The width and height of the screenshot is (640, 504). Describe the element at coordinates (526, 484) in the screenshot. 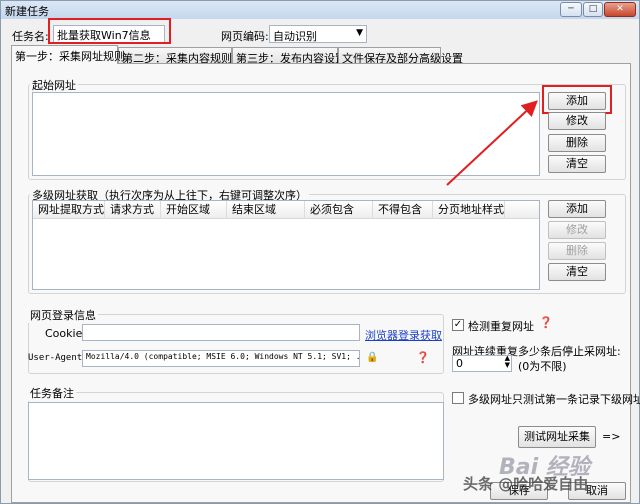

I see `author-watermark: 头条 @哈哈爱自由` at that location.